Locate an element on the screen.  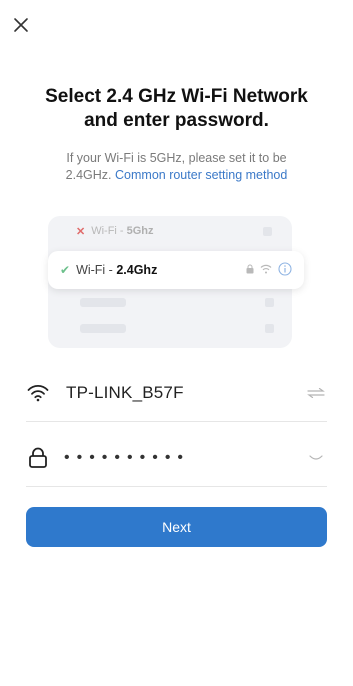
subtitle-prefix: 2.4GHz. is located at coordinates (88, 175).